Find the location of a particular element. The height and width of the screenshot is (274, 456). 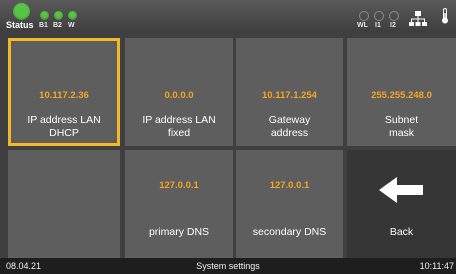

i1-label: I1 is located at coordinates (378, 25).